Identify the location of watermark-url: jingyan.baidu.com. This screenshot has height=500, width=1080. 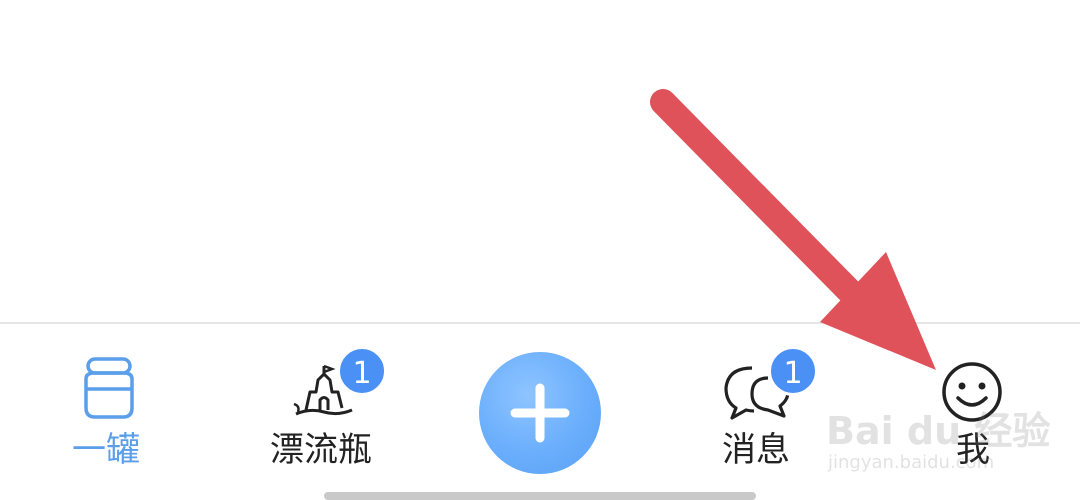
(911, 462).